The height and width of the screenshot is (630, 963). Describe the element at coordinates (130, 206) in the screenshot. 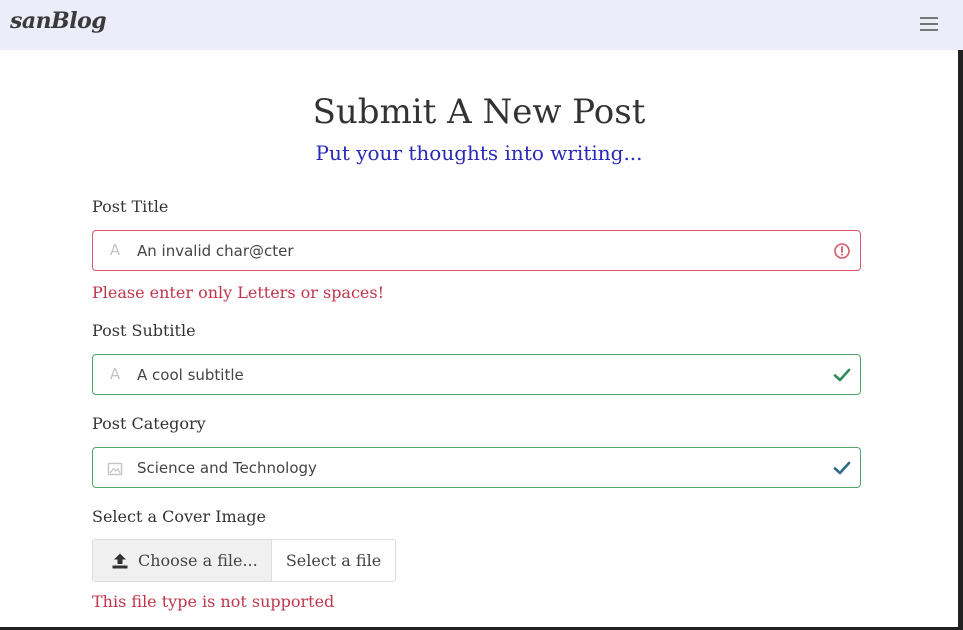

I see `post-title-label: Post Title` at that location.